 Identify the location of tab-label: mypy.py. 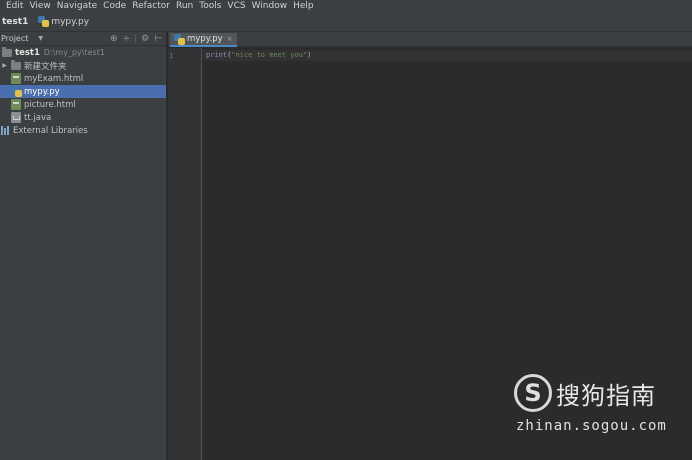
(205, 39).